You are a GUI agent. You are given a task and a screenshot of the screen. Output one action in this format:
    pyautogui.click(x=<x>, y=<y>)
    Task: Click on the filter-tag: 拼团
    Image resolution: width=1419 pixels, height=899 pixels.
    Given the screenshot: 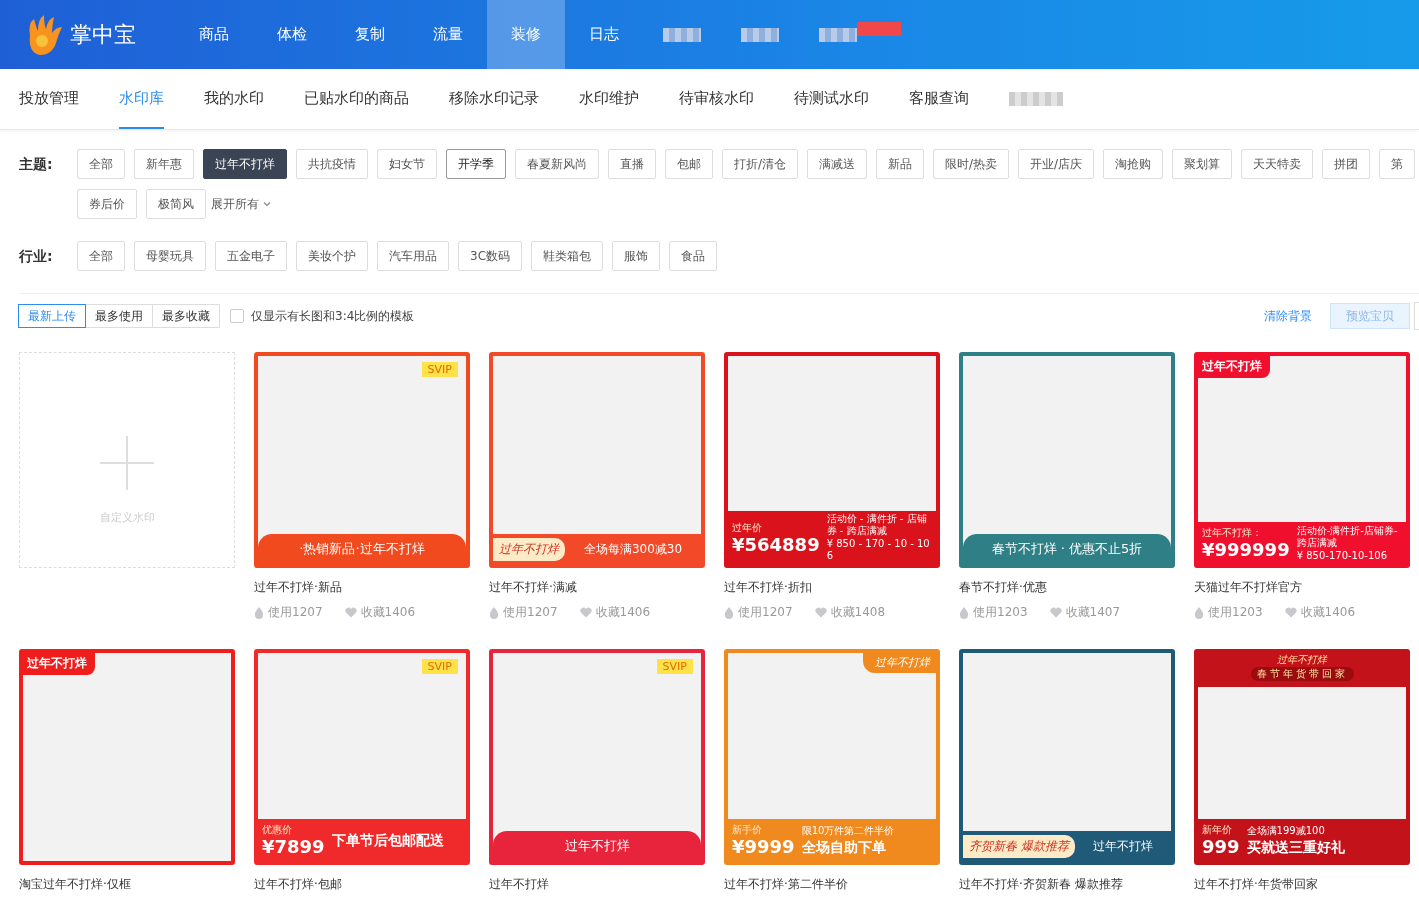 What is the action you would take?
    pyautogui.click(x=1346, y=164)
    